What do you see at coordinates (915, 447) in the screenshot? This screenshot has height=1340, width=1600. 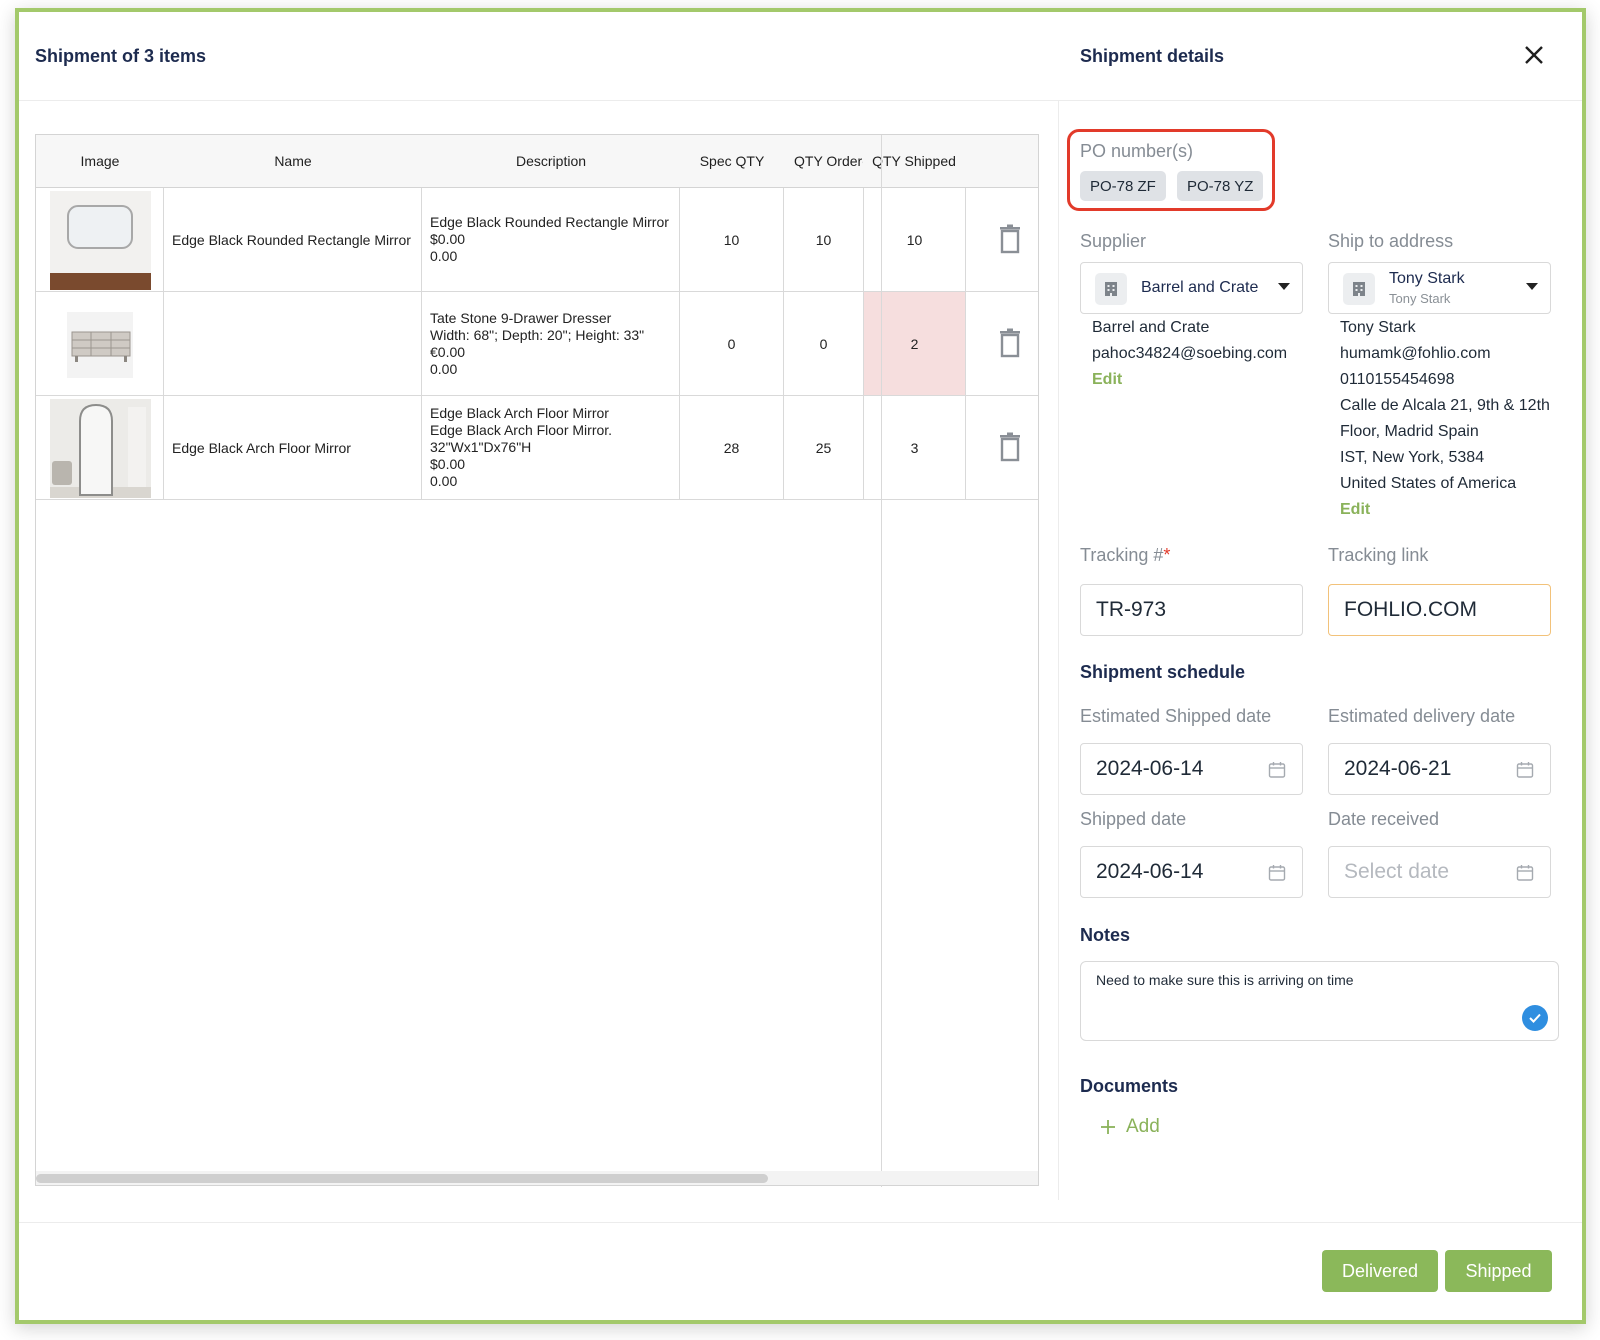 I see `qty-shipped: 3` at bounding box center [915, 447].